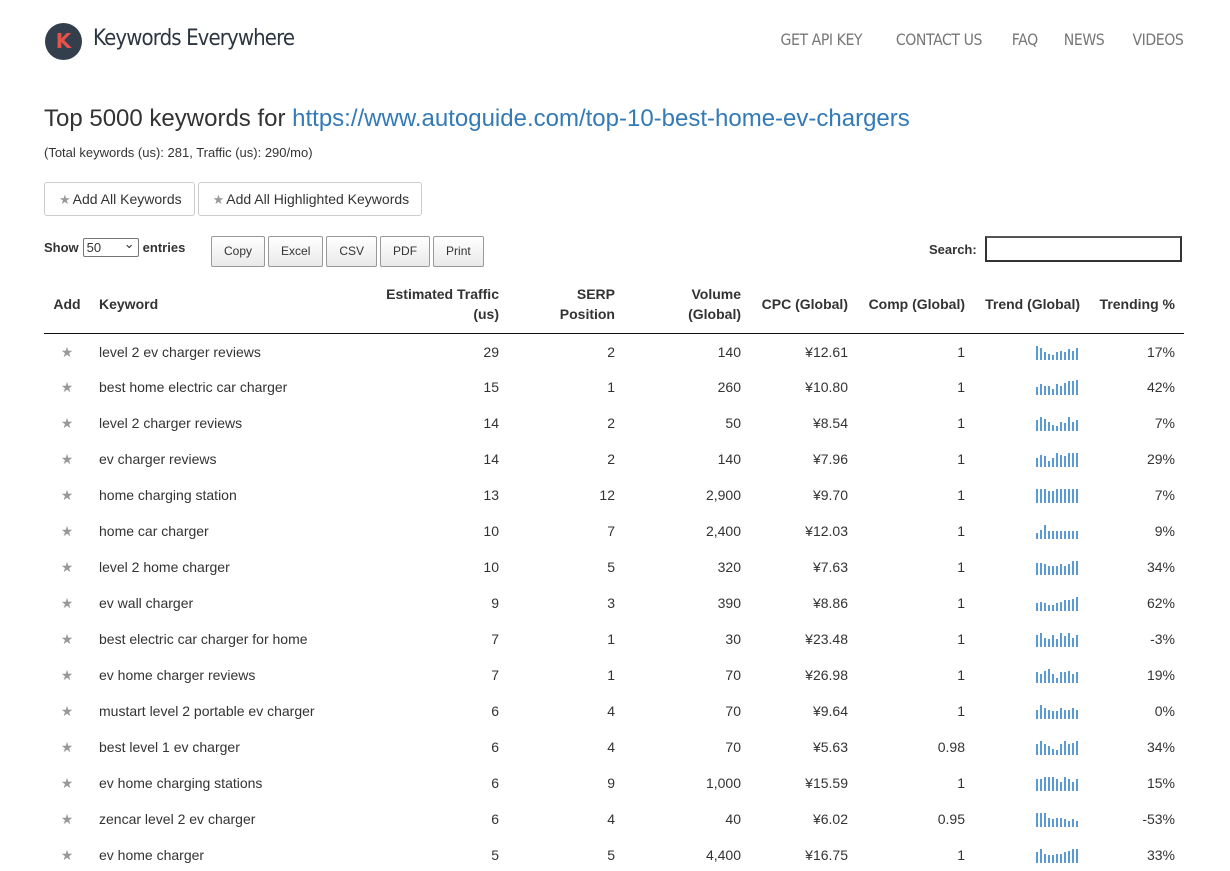  Describe the element at coordinates (218, 199) in the screenshot. I see `star-icon: ★` at that location.